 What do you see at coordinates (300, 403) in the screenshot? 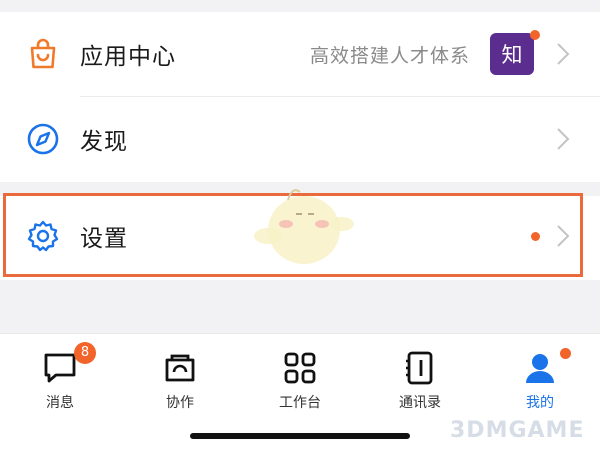
I see `tab-label: 工作台` at bounding box center [300, 403].